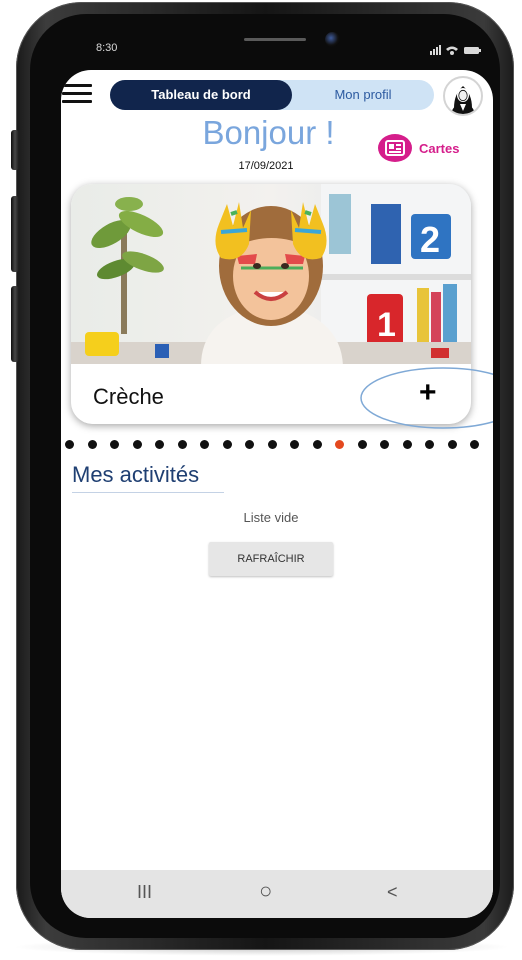 This screenshot has height=960, width=522. Describe the element at coordinates (395, 148) in the screenshot. I see `id-card-icon` at that location.